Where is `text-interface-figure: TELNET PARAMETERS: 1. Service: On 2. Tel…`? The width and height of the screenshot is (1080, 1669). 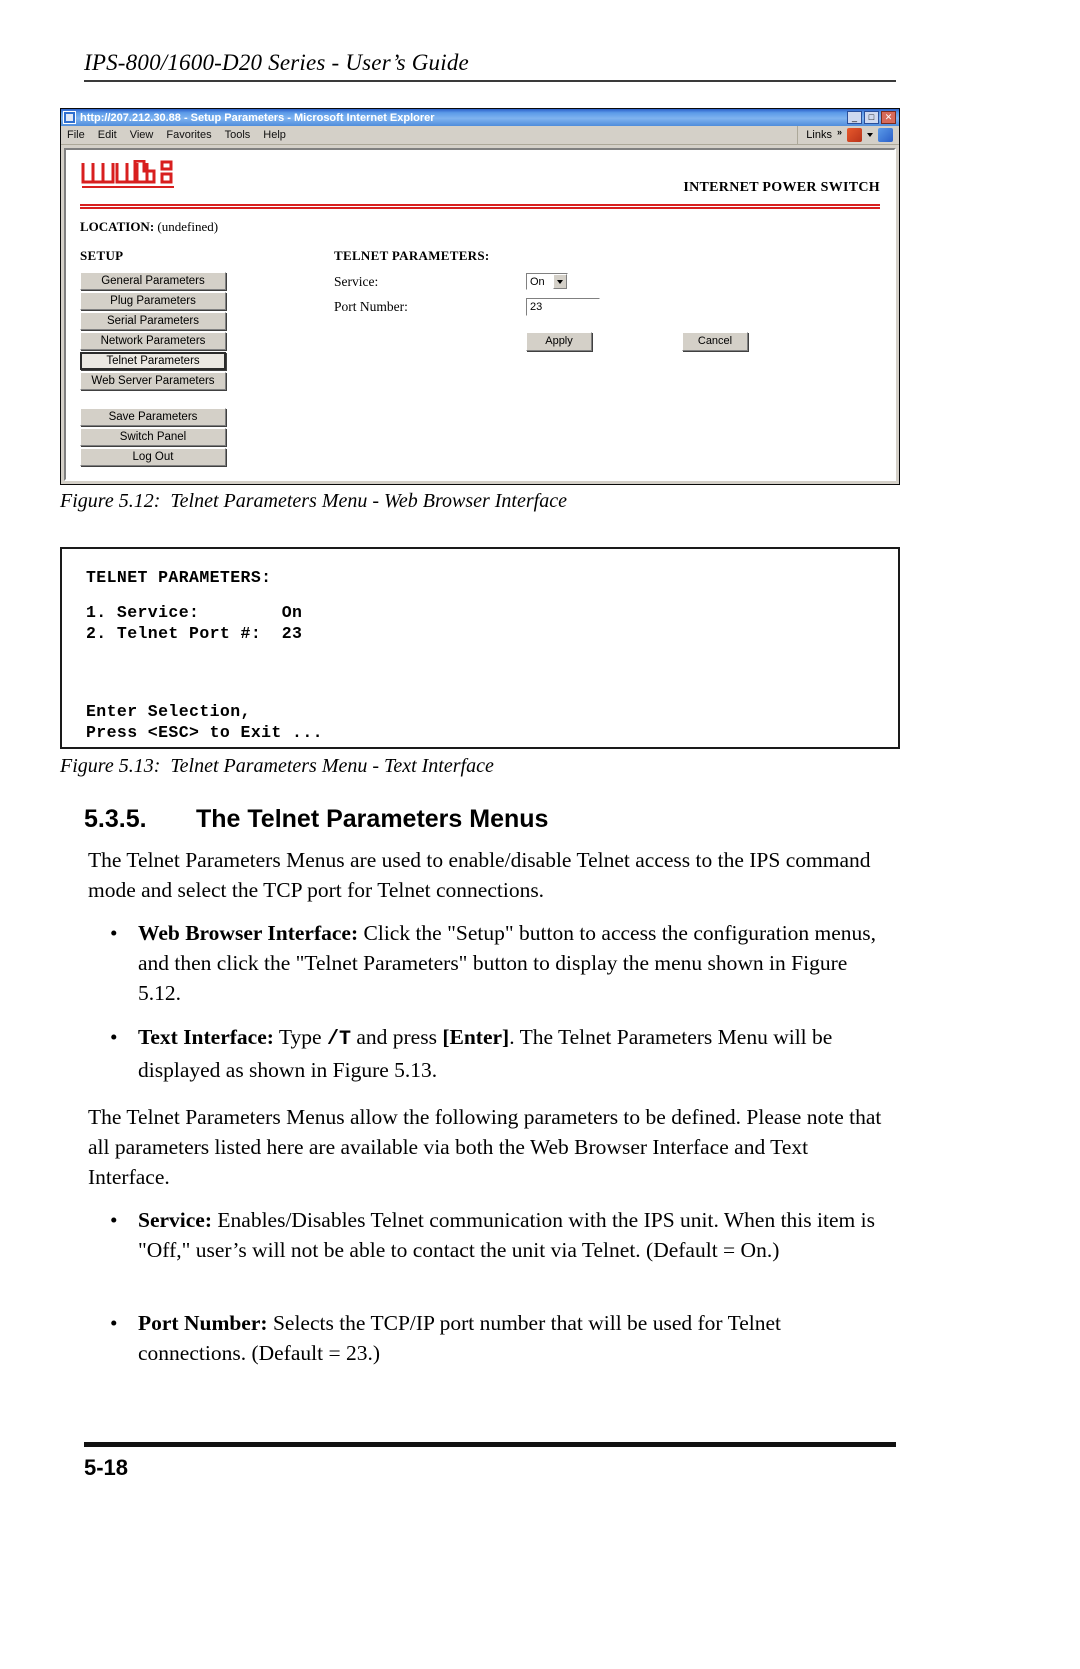
text-interface-figure: TELNET PARAMETERS: 1. Service: On 2. Tel… is located at coordinates (480, 648).